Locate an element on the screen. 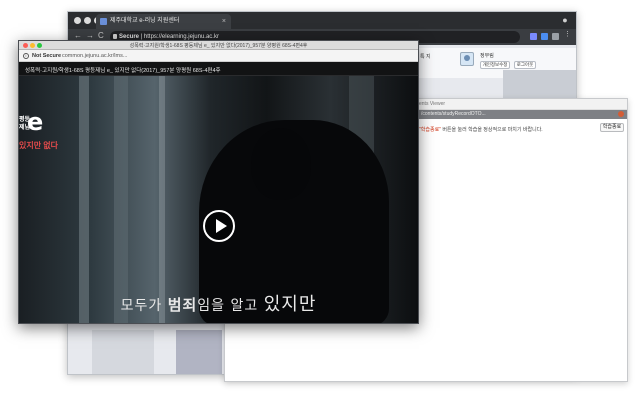 The image size is (640, 400). tab-favicon-icon is located at coordinates (103, 21).